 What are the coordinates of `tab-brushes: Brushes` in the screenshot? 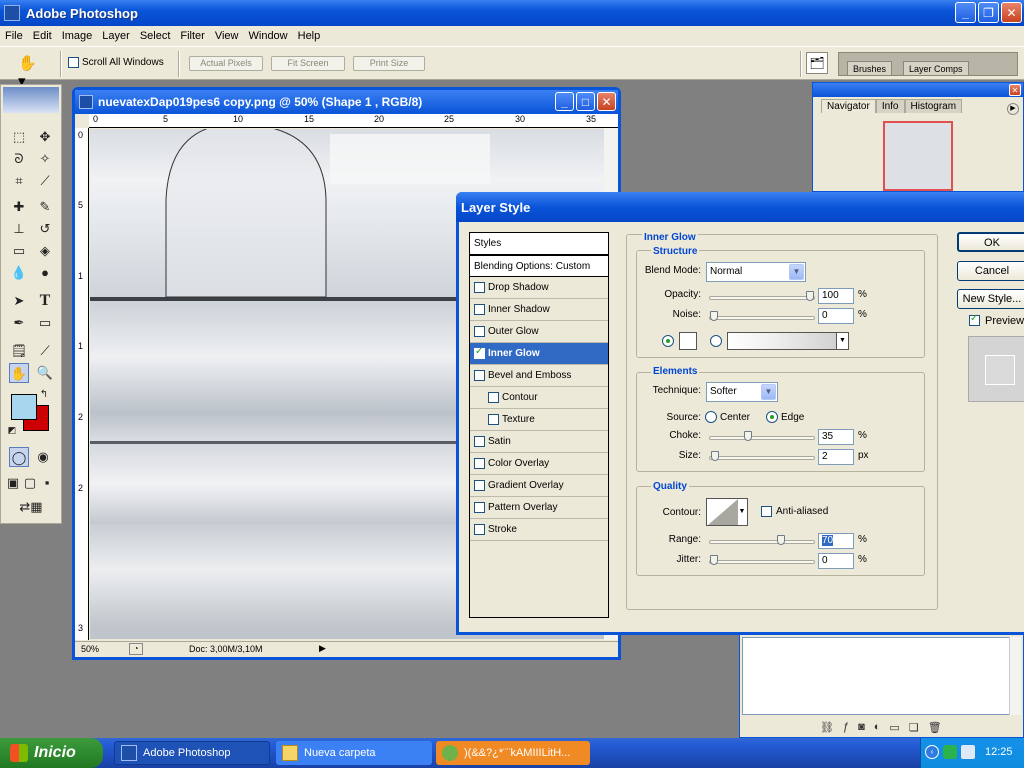 It's located at (870, 68).